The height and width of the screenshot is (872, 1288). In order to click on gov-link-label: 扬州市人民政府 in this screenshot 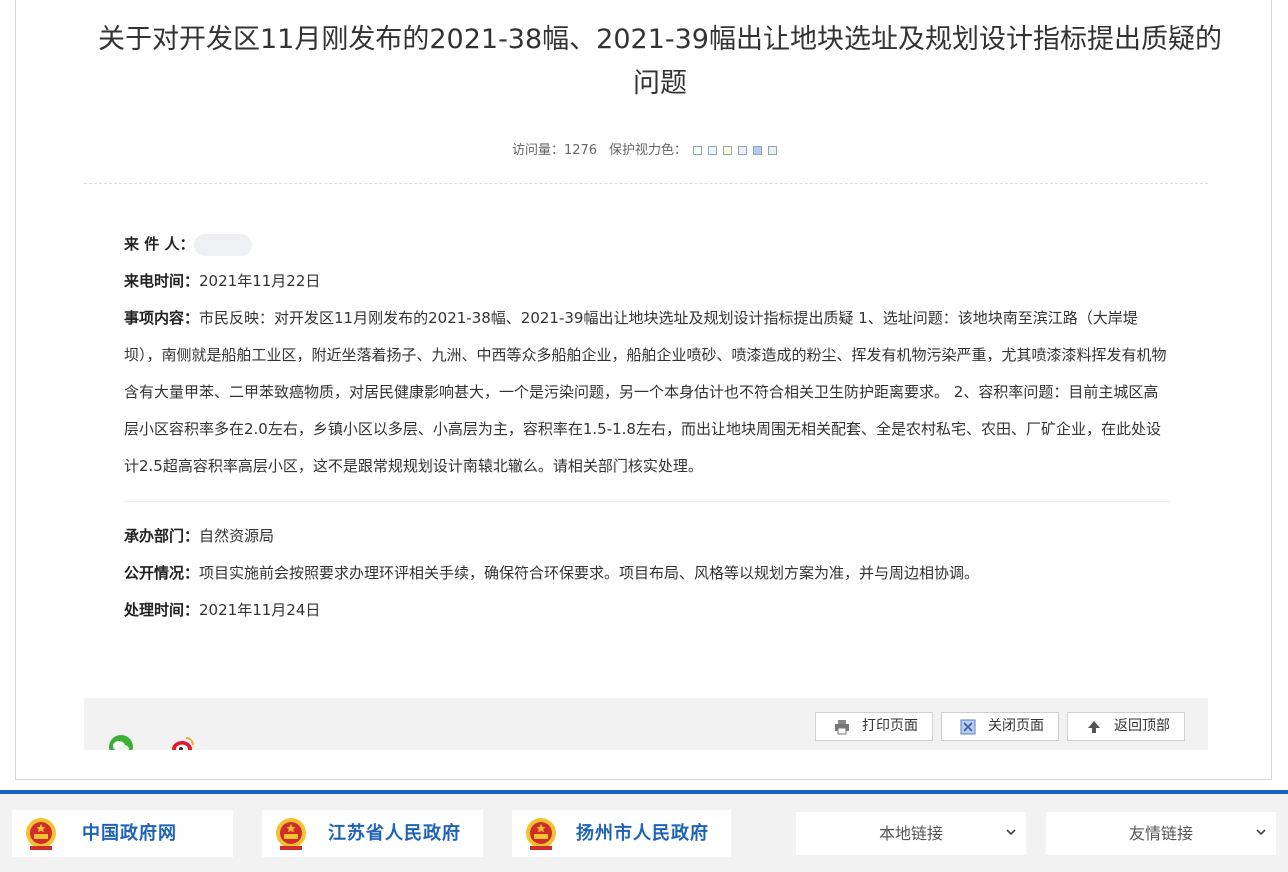, I will do `click(642, 833)`.